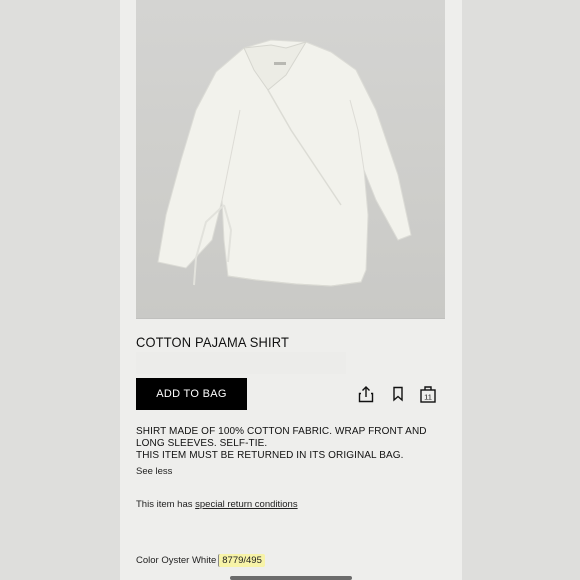 The width and height of the screenshot is (580, 580). I want to click on bag-count: 11, so click(428, 397).